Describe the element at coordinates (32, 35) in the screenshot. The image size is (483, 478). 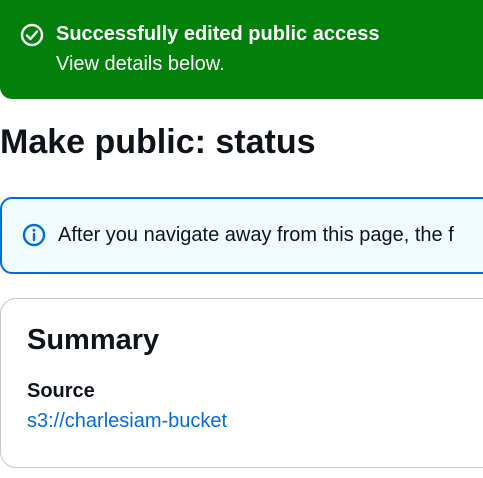
I see `success-check-circle-icon` at that location.